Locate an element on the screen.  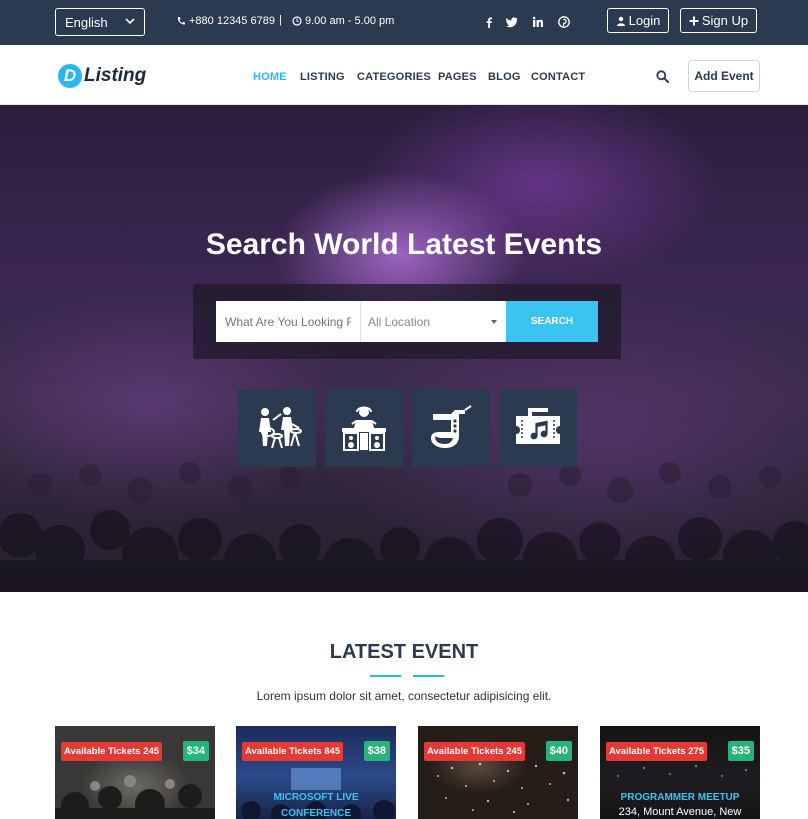
twitter-icon is located at coordinates (512, 22).